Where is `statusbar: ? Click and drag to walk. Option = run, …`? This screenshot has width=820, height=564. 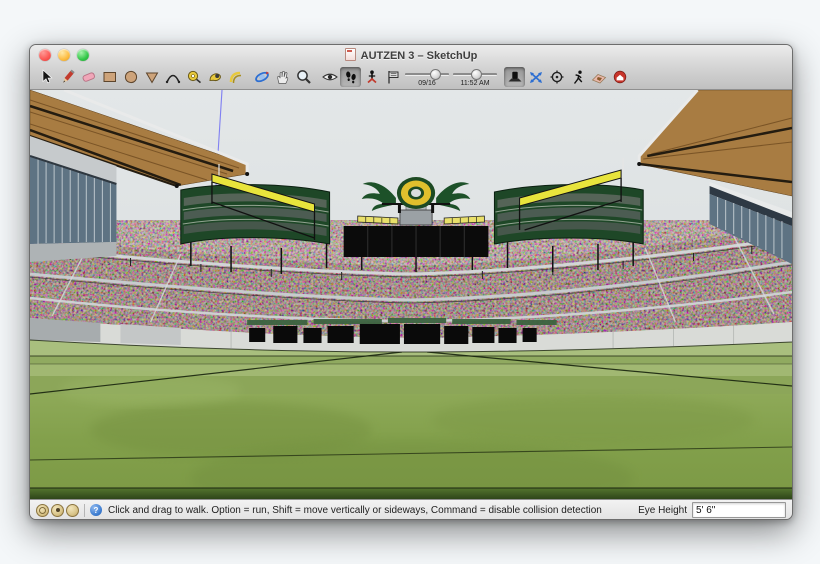 statusbar: ? Click and drag to walk. Option = run, … is located at coordinates (411, 509).